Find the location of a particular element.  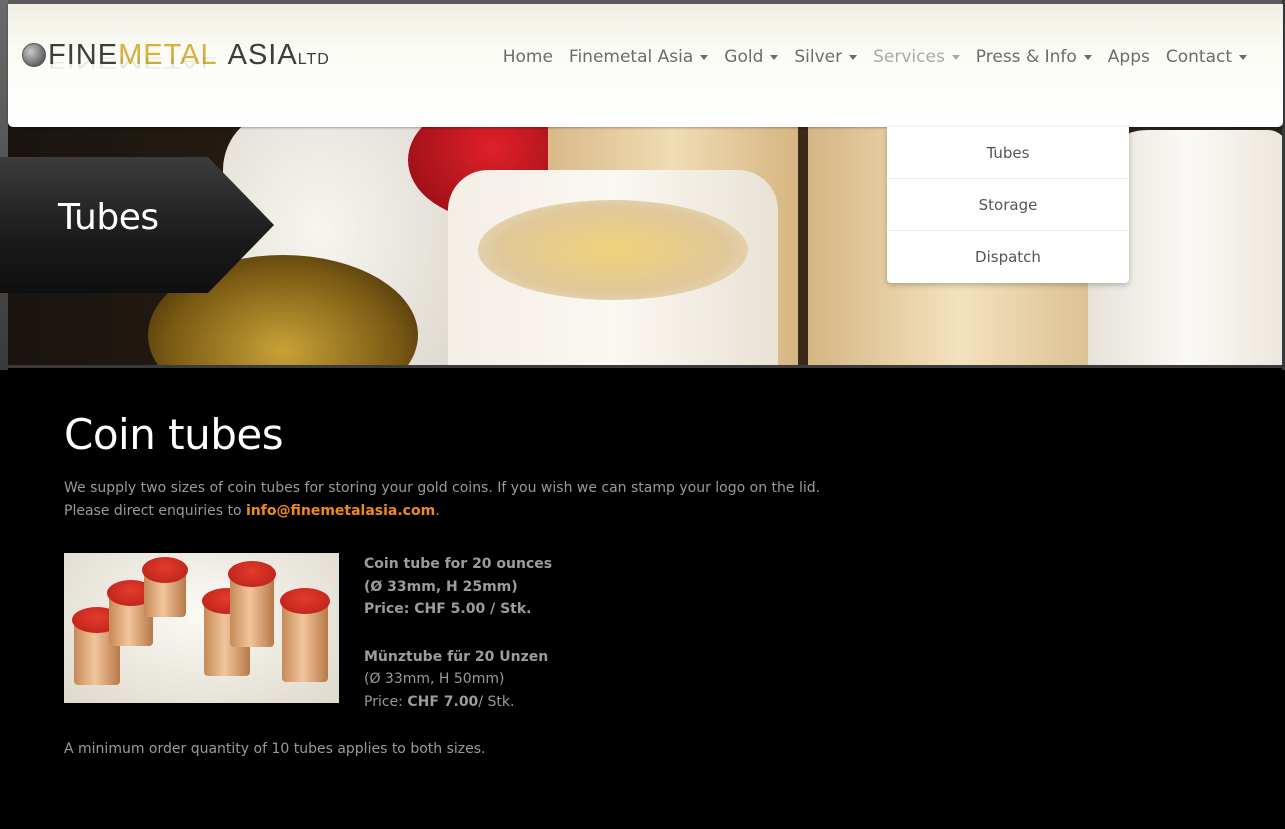

section-heading: Coin tubes is located at coordinates (174, 434).